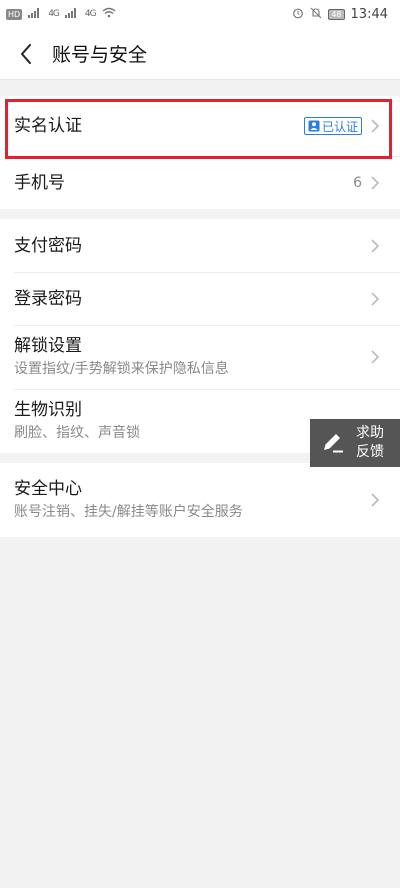 The image size is (400, 888). Describe the element at coordinates (90, 14) in the screenshot. I see `network-type-2: 4G` at that location.